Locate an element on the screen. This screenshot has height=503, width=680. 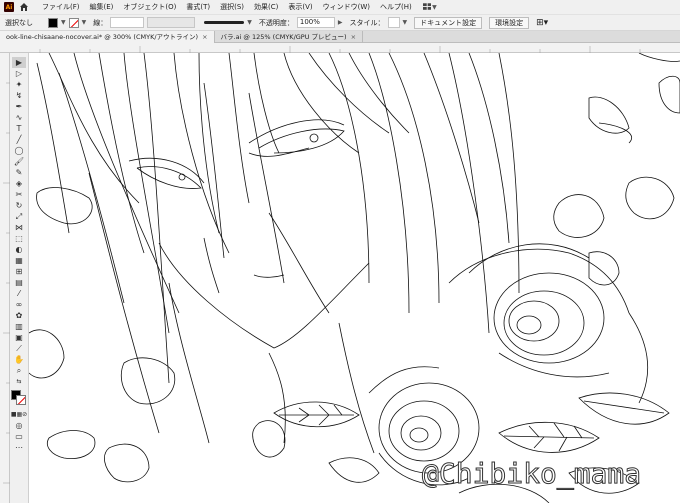
horizontal-ruler is located at coordinates (340, 48).